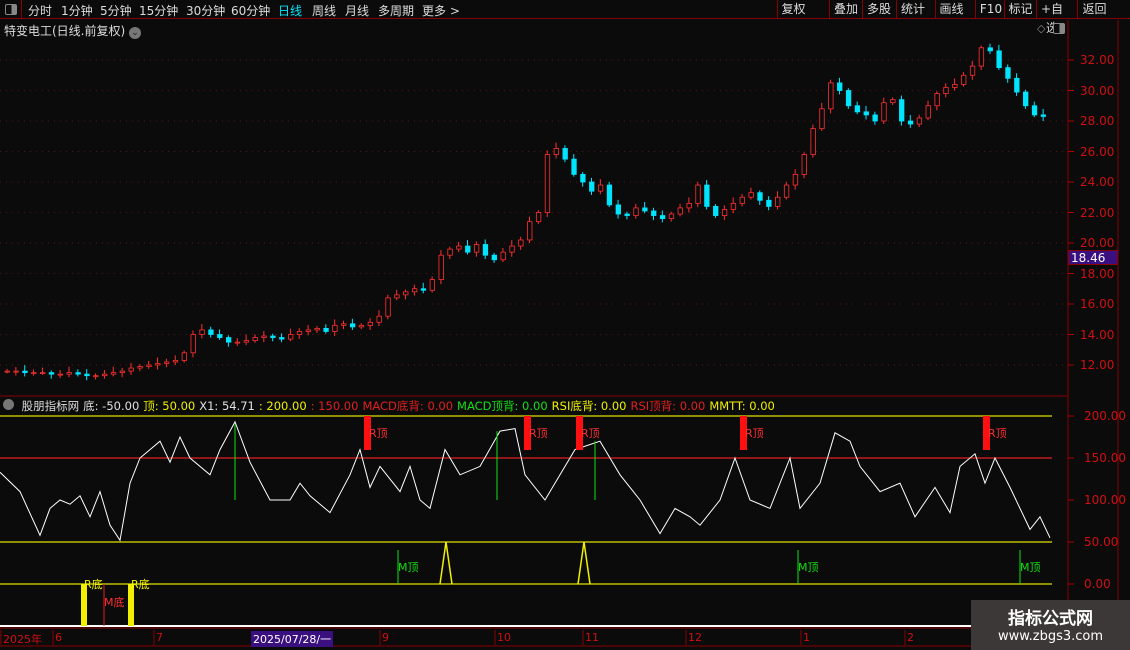 This screenshot has height=650, width=1130. Describe the element at coordinates (1097, 121) in the screenshot. I see `price-tick-label: 28.00` at that location.